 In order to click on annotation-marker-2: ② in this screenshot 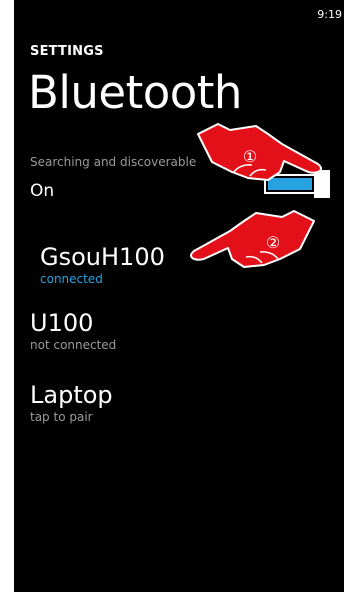, I will do `click(273, 242)`.